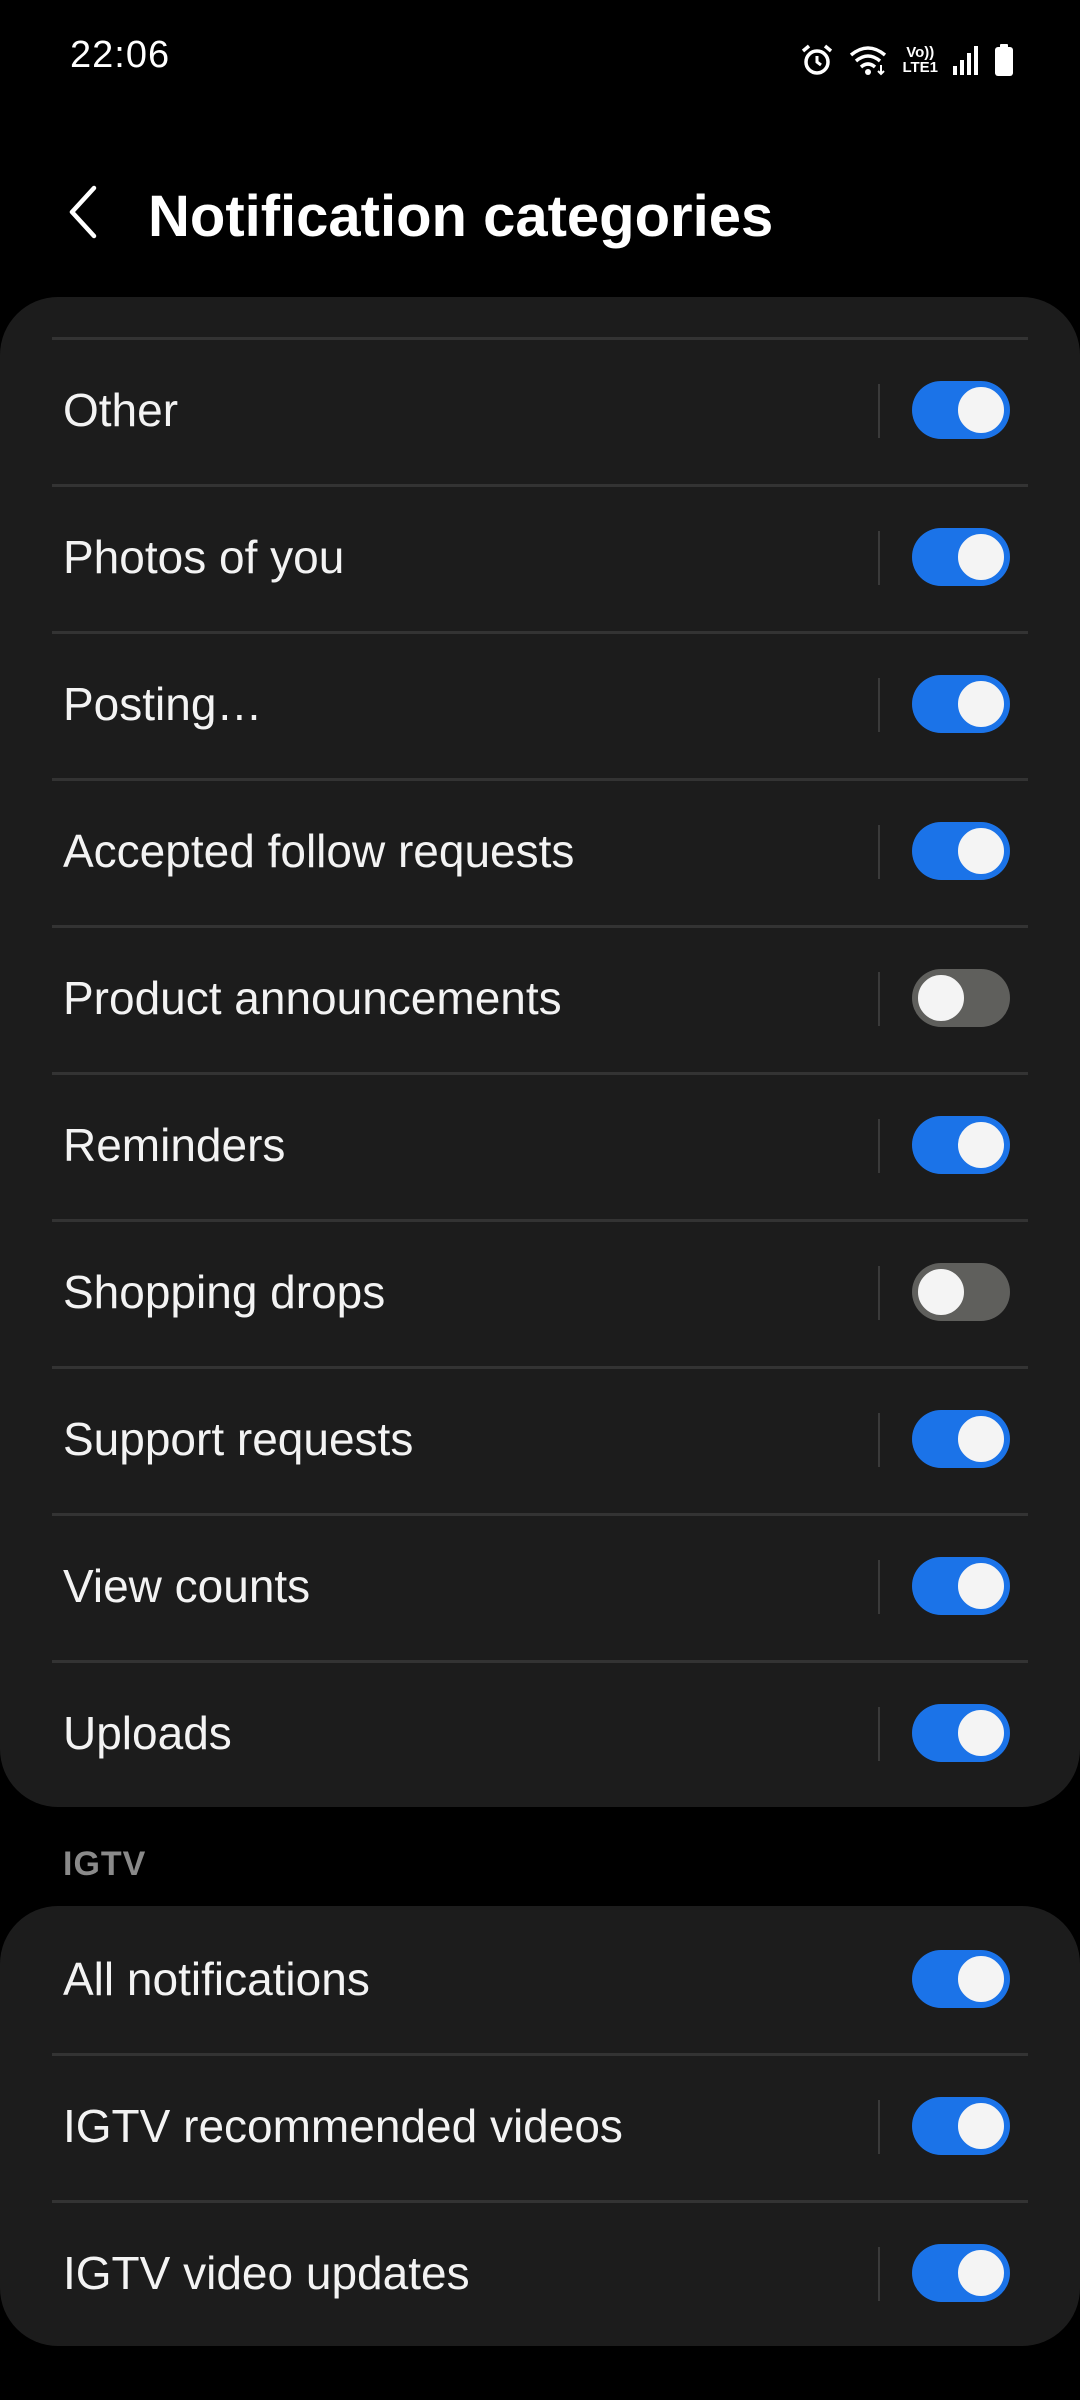 Image resolution: width=1080 pixels, height=2400 pixels. I want to click on list-item: Accepted follow requests, so click(540, 851).